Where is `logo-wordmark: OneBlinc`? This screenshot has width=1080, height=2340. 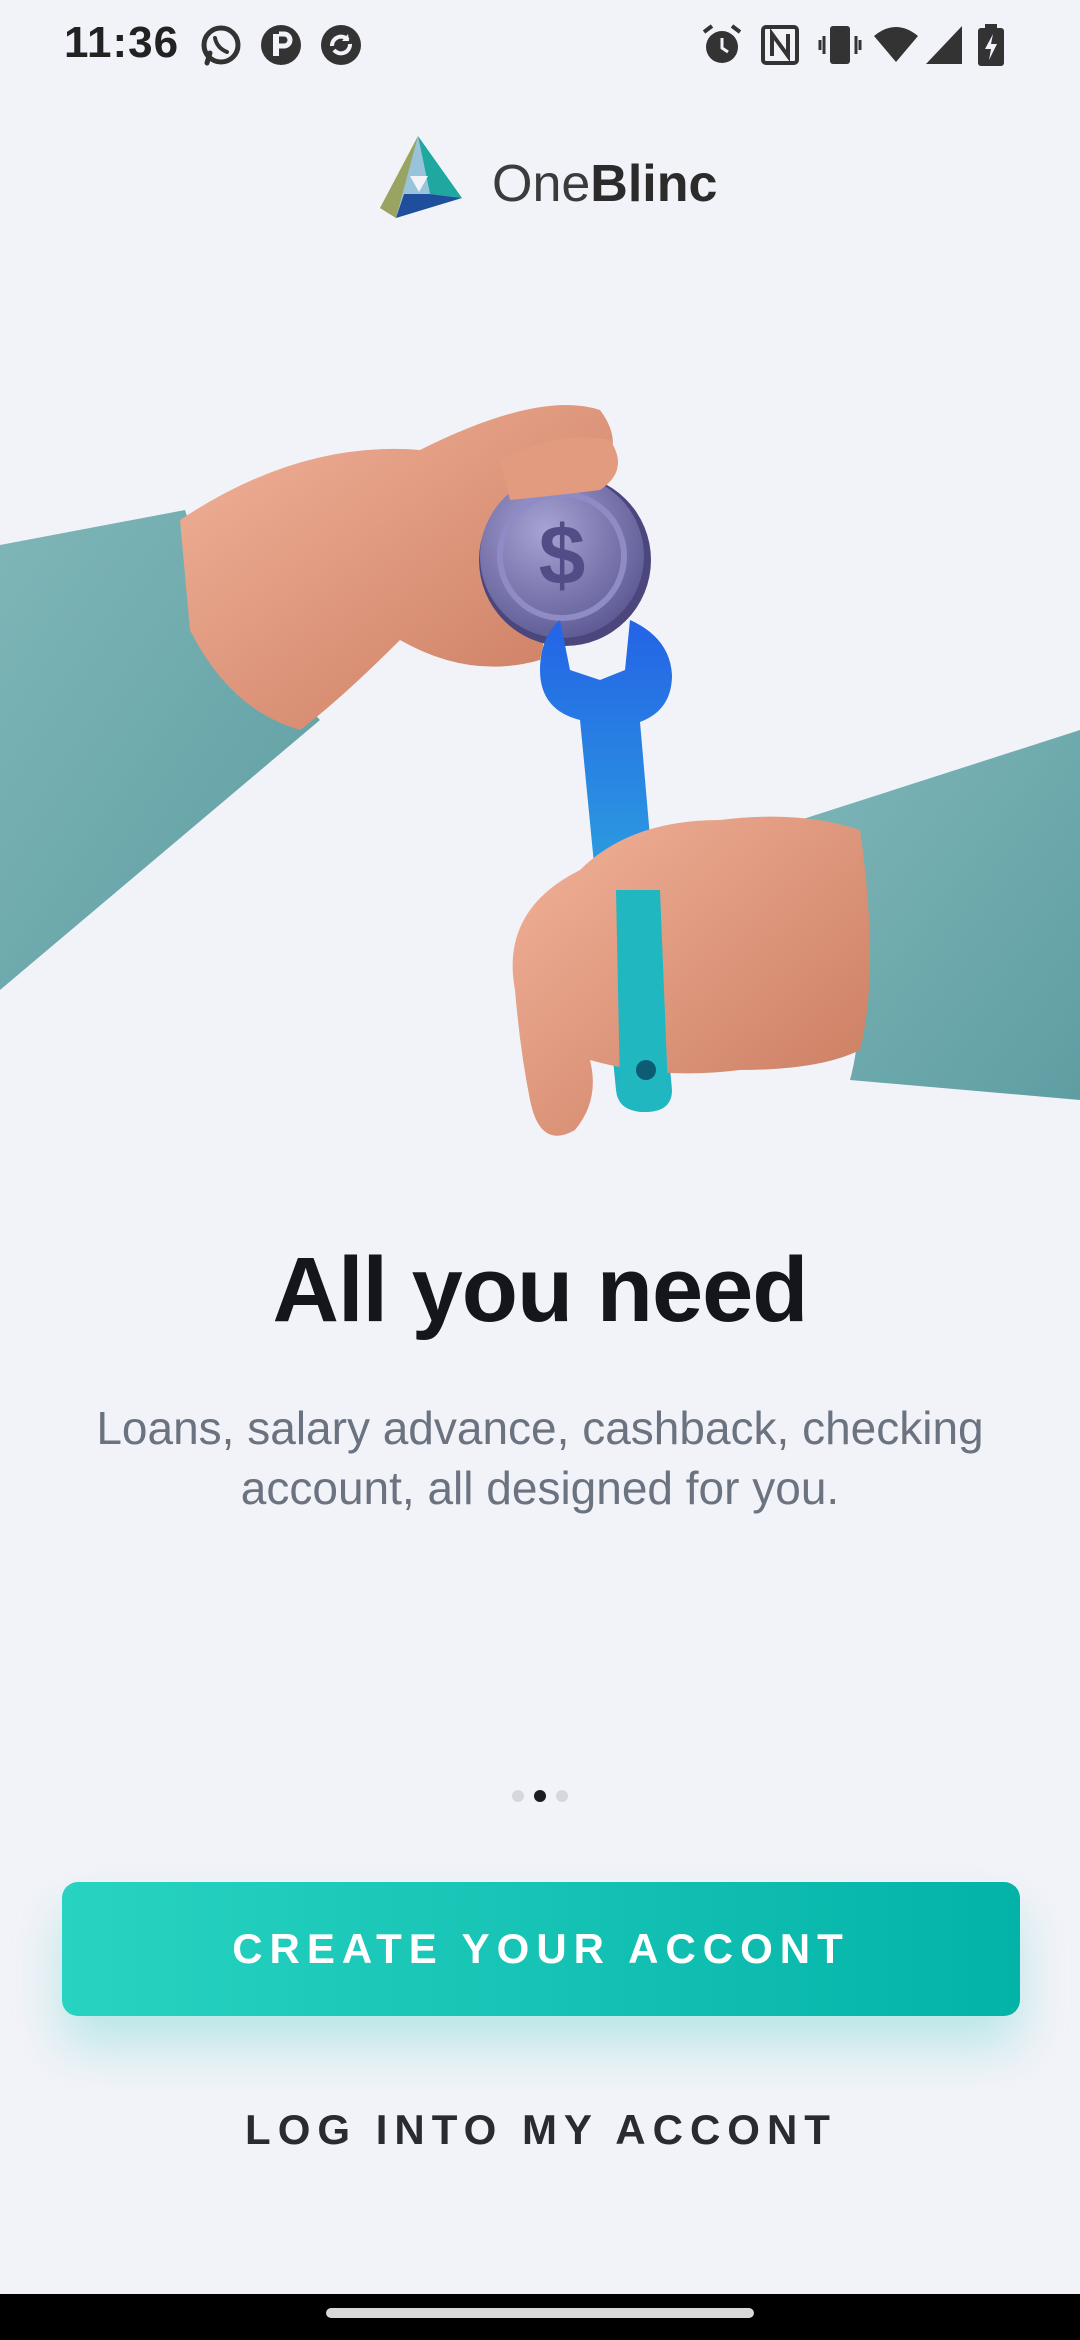 logo-wordmark: OneBlinc is located at coordinates (604, 184).